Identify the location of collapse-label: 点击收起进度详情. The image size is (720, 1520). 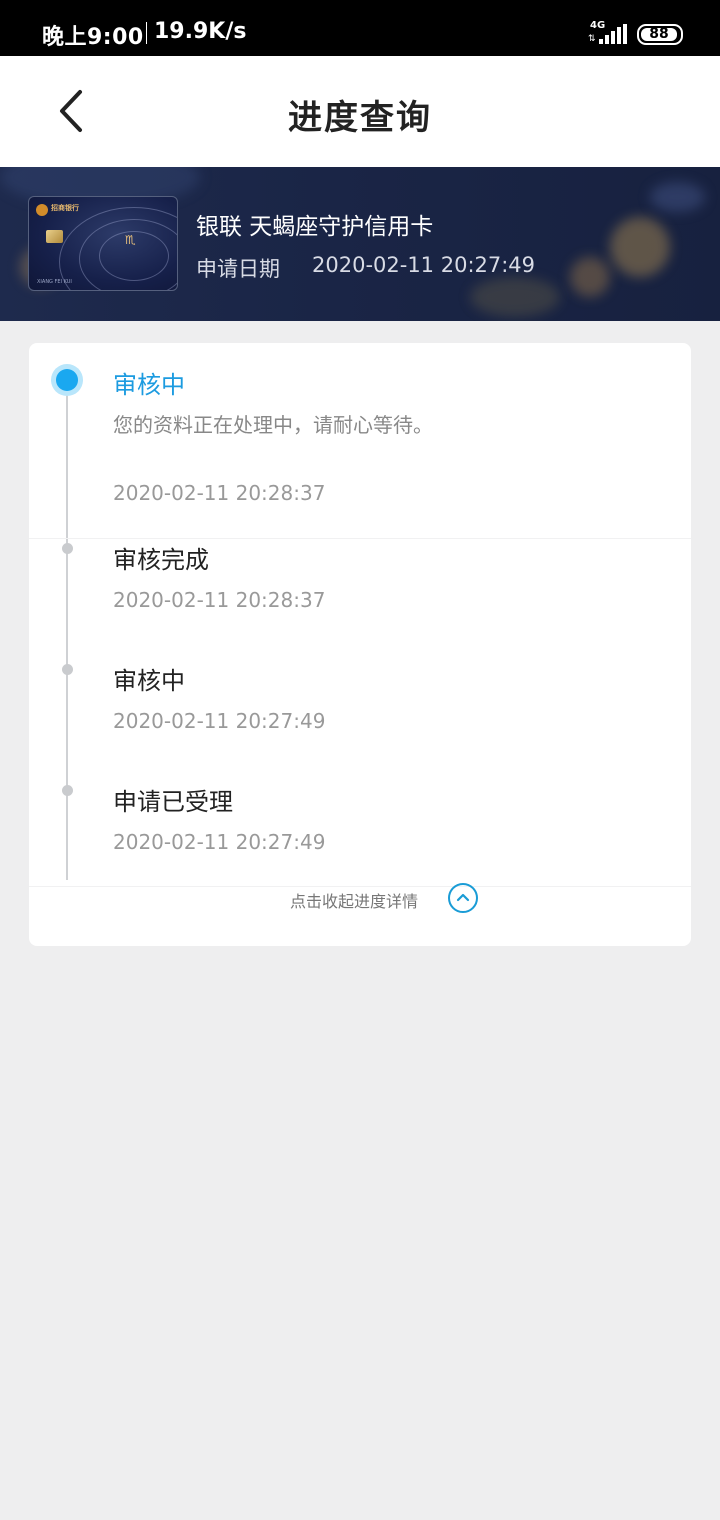
(354, 901).